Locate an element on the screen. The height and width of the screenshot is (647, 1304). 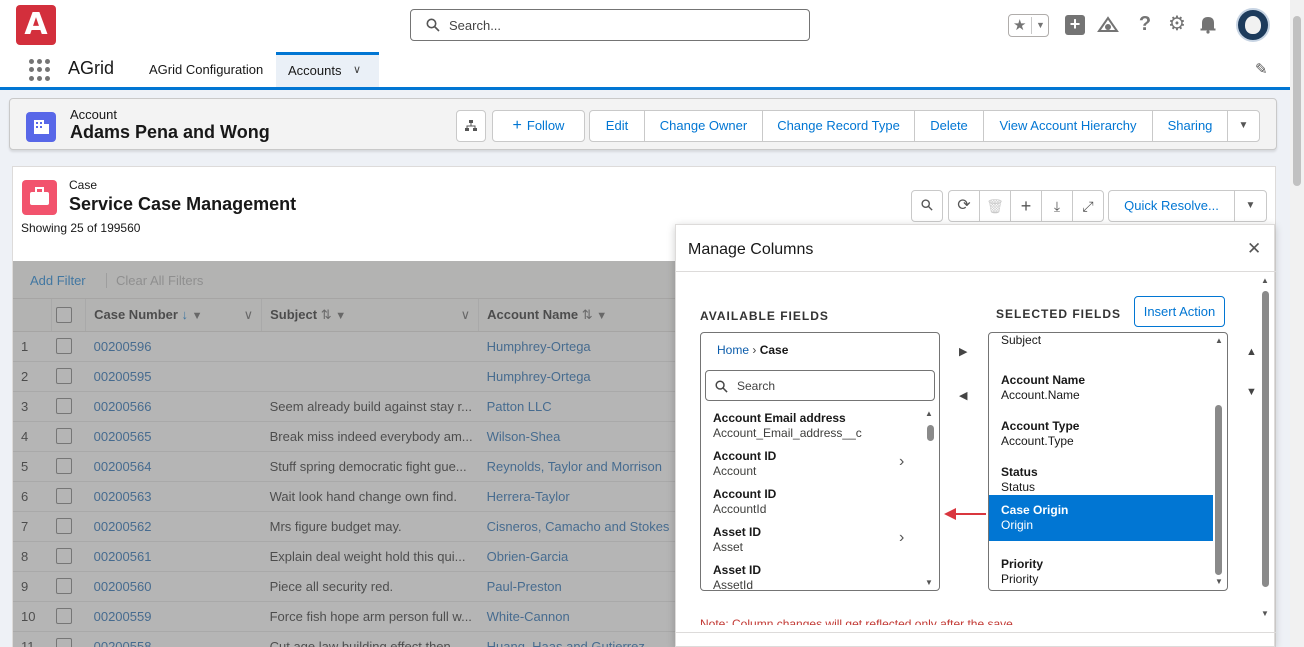
available-field-item: Asset ID AssetId is located at coordinates (737, 576).